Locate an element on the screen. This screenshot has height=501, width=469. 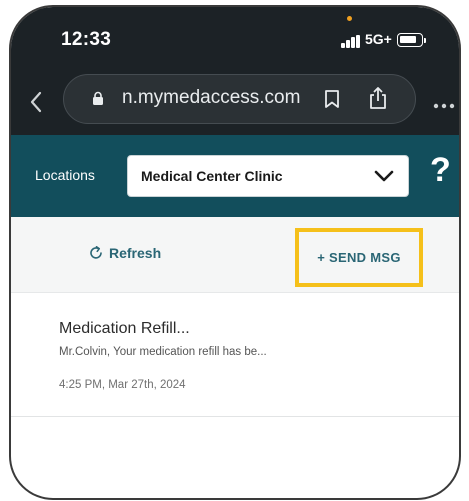
url-bar: n.mymedaccess.com is located at coordinates (239, 99).